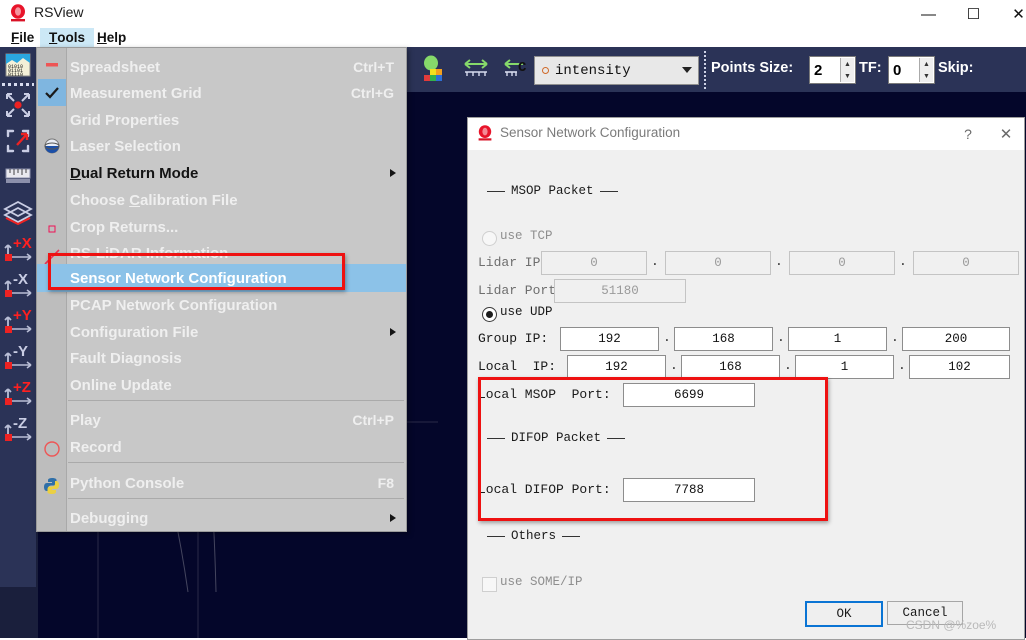 This screenshot has height=640, width=1026. I want to click on svg-text: C, so click(522, 68).